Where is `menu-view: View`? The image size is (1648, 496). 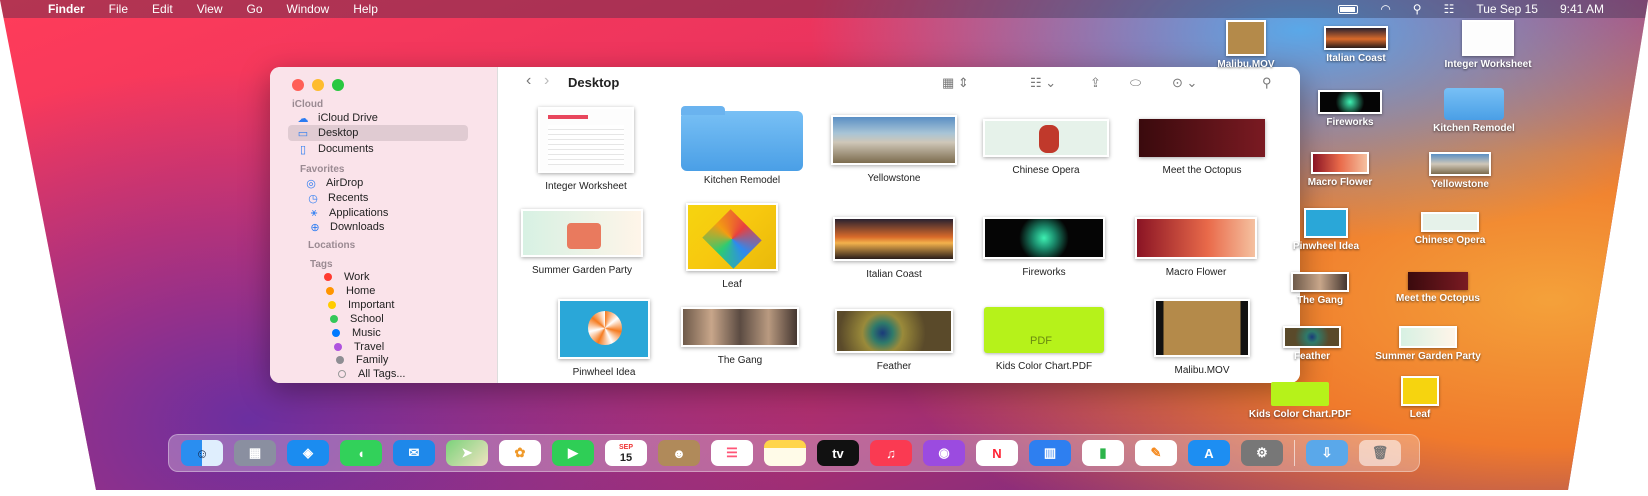
menu-view: View is located at coordinates (210, 9).